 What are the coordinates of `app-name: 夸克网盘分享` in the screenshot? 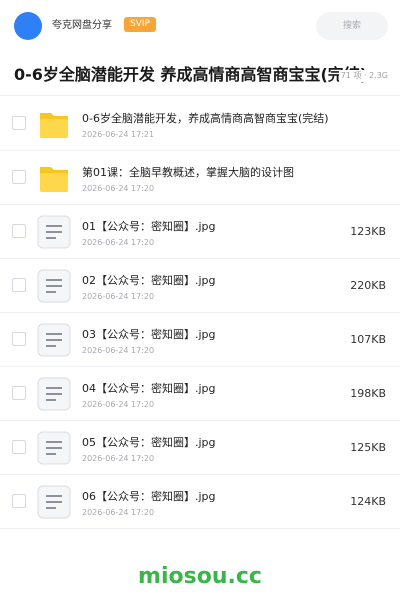 It's located at (82, 25).